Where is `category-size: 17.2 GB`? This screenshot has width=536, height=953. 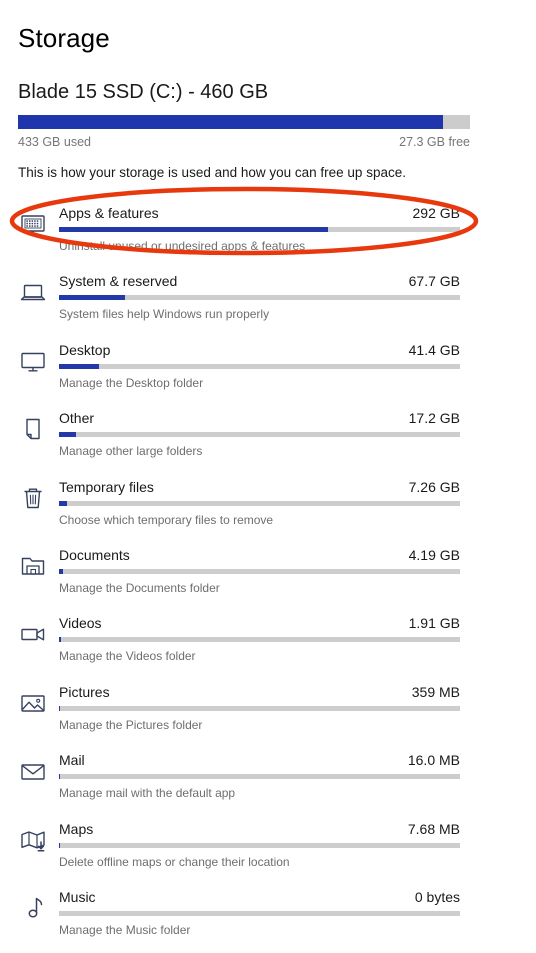
category-size: 17.2 GB is located at coordinates (434, 418).